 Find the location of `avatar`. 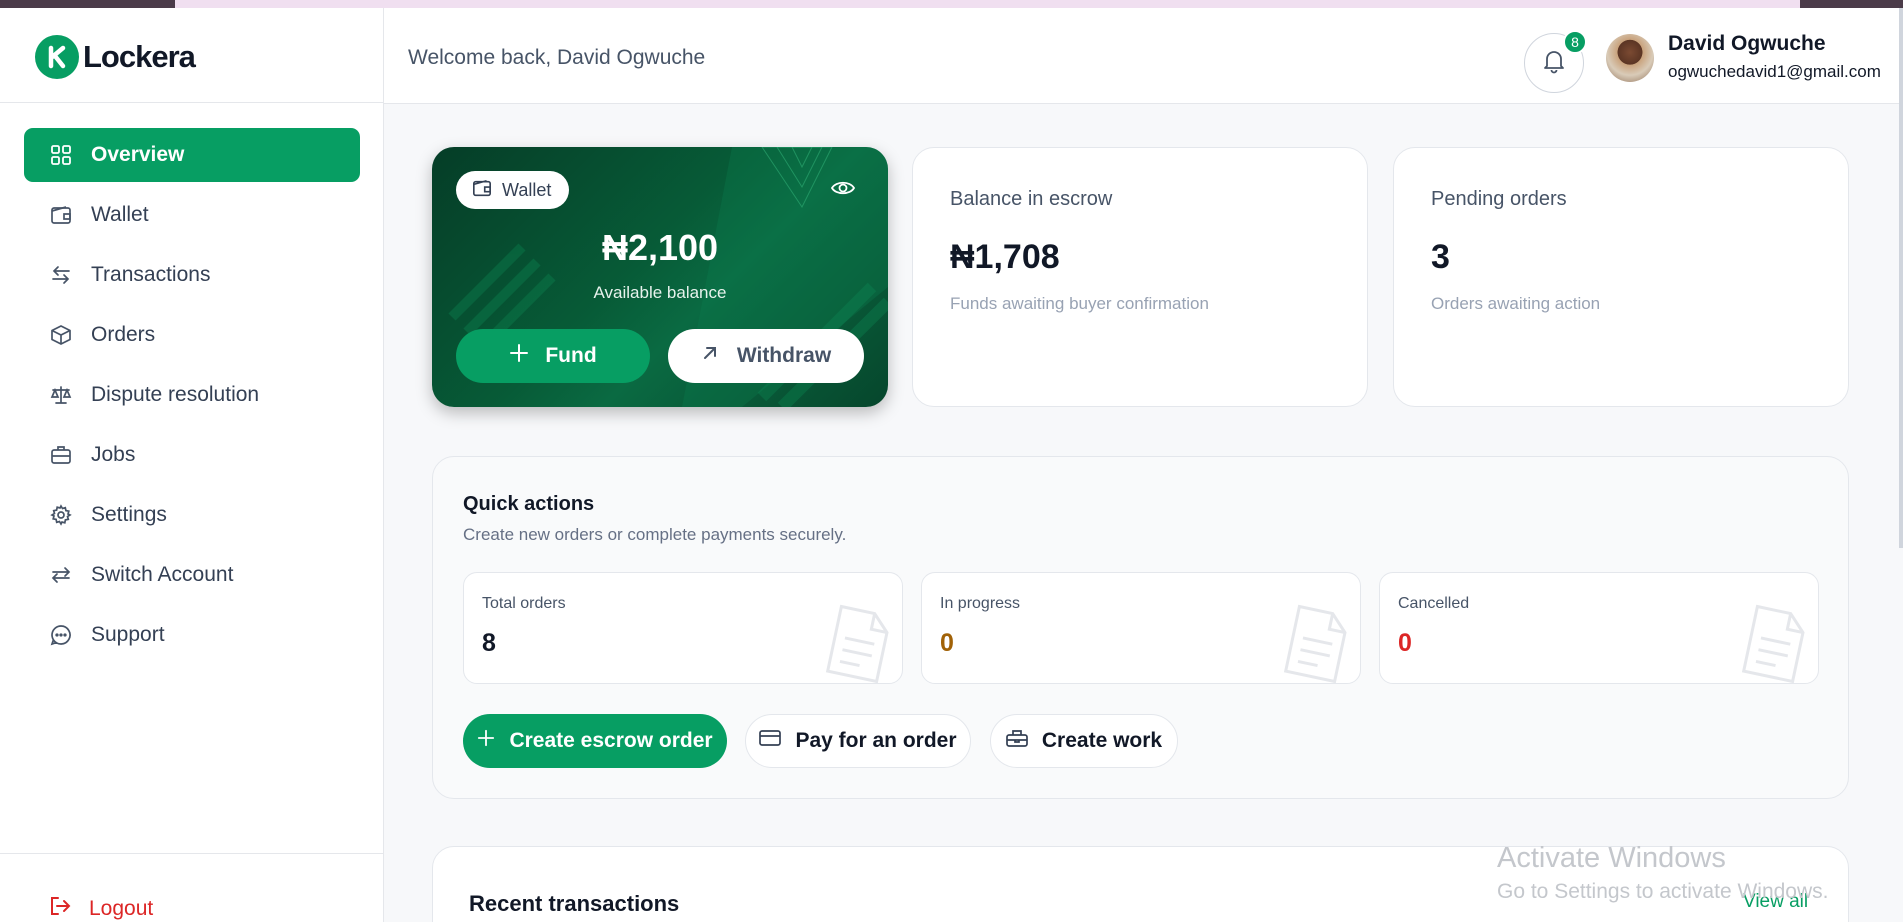

avatar is located at coordinates (1630, 58).